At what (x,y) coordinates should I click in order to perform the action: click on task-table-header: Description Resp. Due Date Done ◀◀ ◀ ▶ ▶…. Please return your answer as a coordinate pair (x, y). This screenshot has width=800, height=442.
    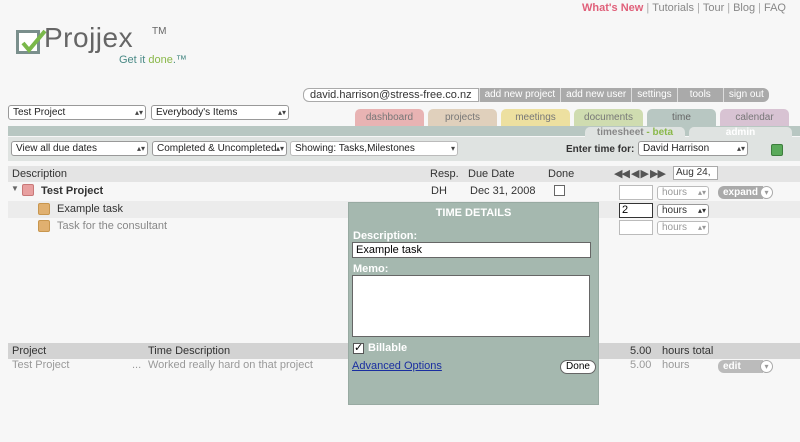
    Looking at the image, I should click on (404, 174).